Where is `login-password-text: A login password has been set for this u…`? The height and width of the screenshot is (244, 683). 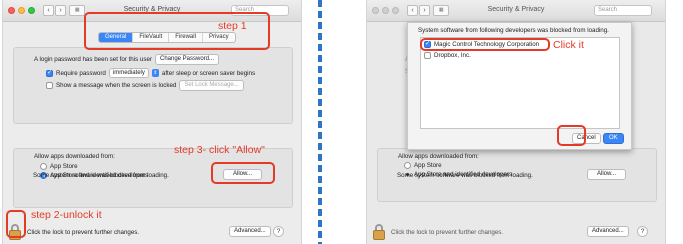
login-password-text: A login password has been set for this u… is located at coordinates (93, 59).